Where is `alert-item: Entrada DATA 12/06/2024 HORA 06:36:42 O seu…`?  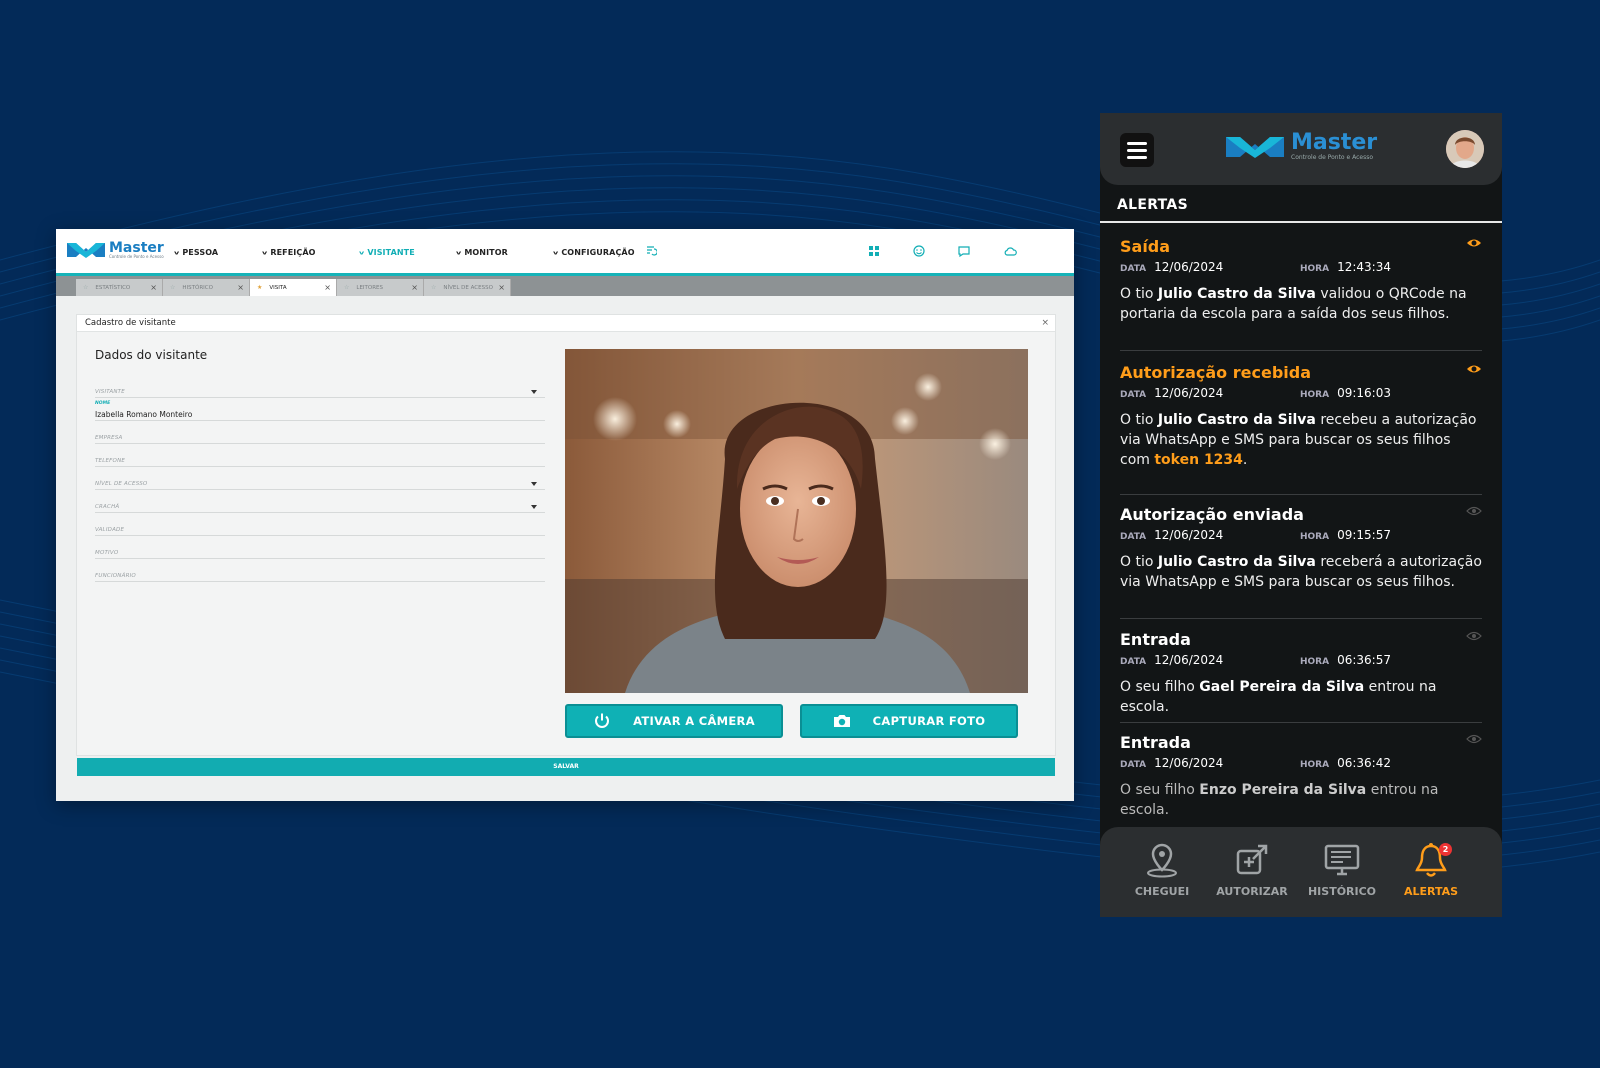 alert-item: Entrada DATA 12/06/2024 HORA 06:36:42 O seu… is located at coordinates (1301, 776).